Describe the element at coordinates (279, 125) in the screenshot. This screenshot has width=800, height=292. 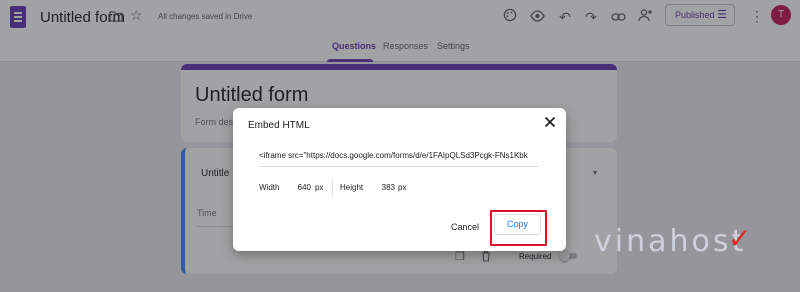
I see `dialog-title: Embed HTML` at that location.